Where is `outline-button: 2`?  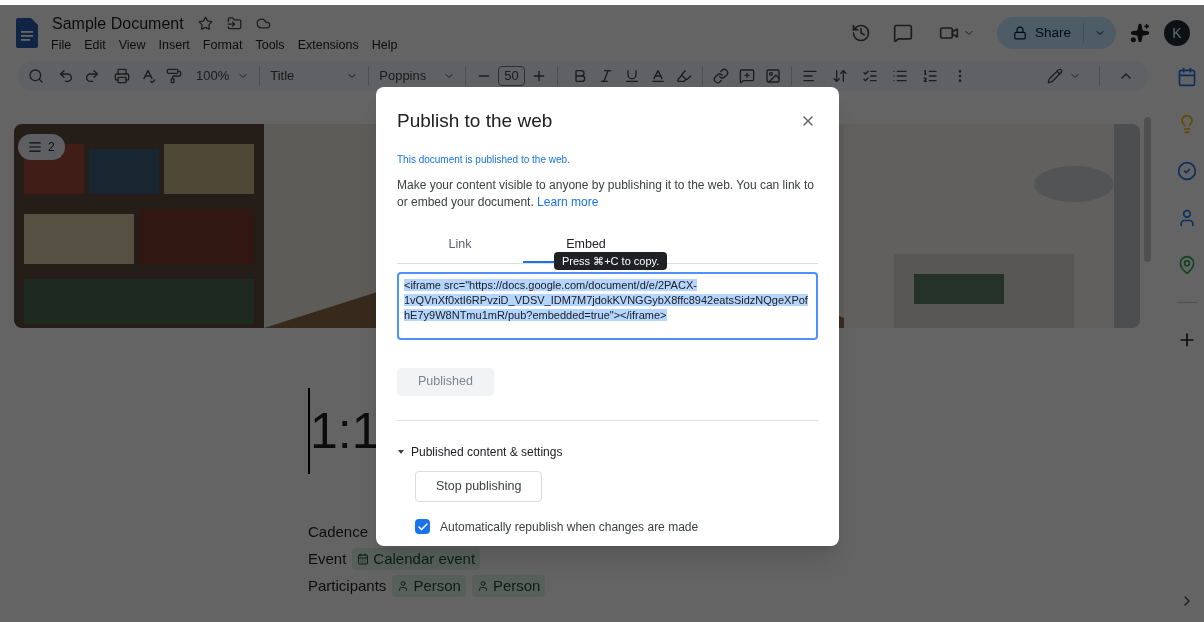
outline-button: 2 is located at coordinates (41, 147).